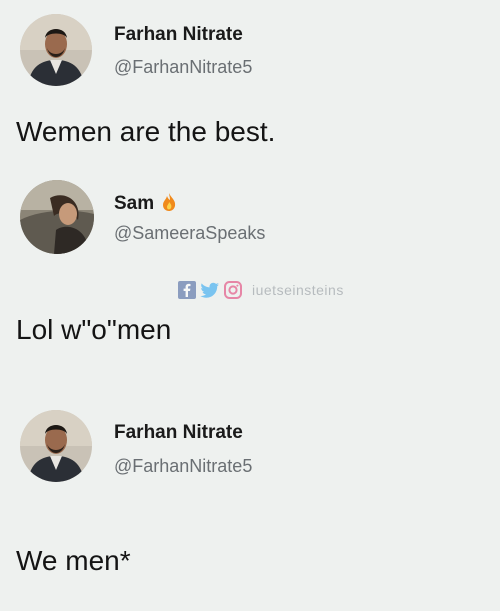 The height and width of the screenshot is (611, 500). I want to click on avatar, so click(56, 446).